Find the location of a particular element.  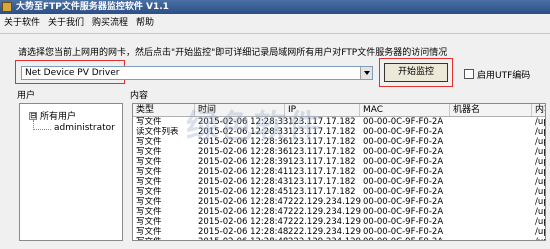

tree-connector is located at coordinates (42, 130).